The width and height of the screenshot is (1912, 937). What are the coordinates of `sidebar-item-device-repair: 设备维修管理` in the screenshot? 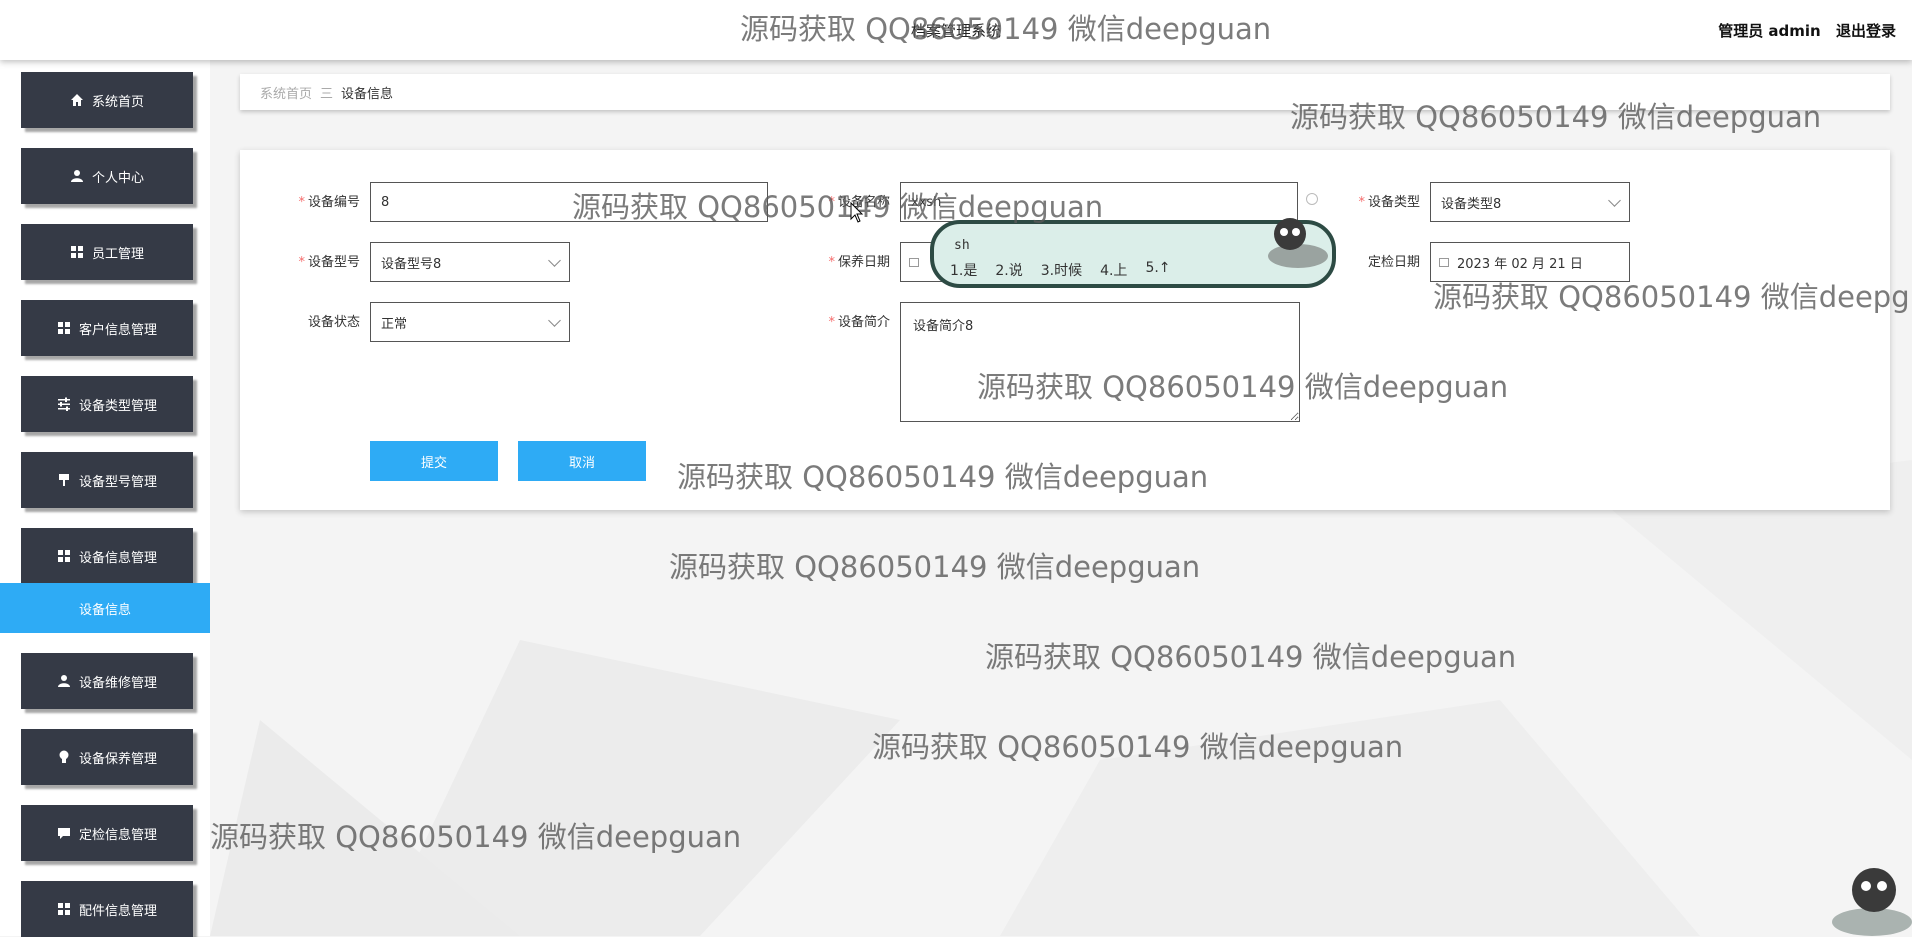 It's located at (107, 681).